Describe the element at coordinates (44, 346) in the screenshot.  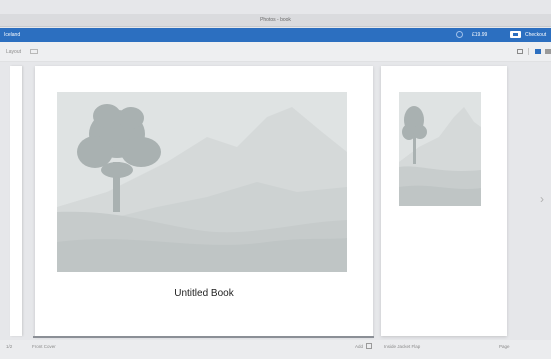
I see `front-cover-label: Front Cover` at that location.